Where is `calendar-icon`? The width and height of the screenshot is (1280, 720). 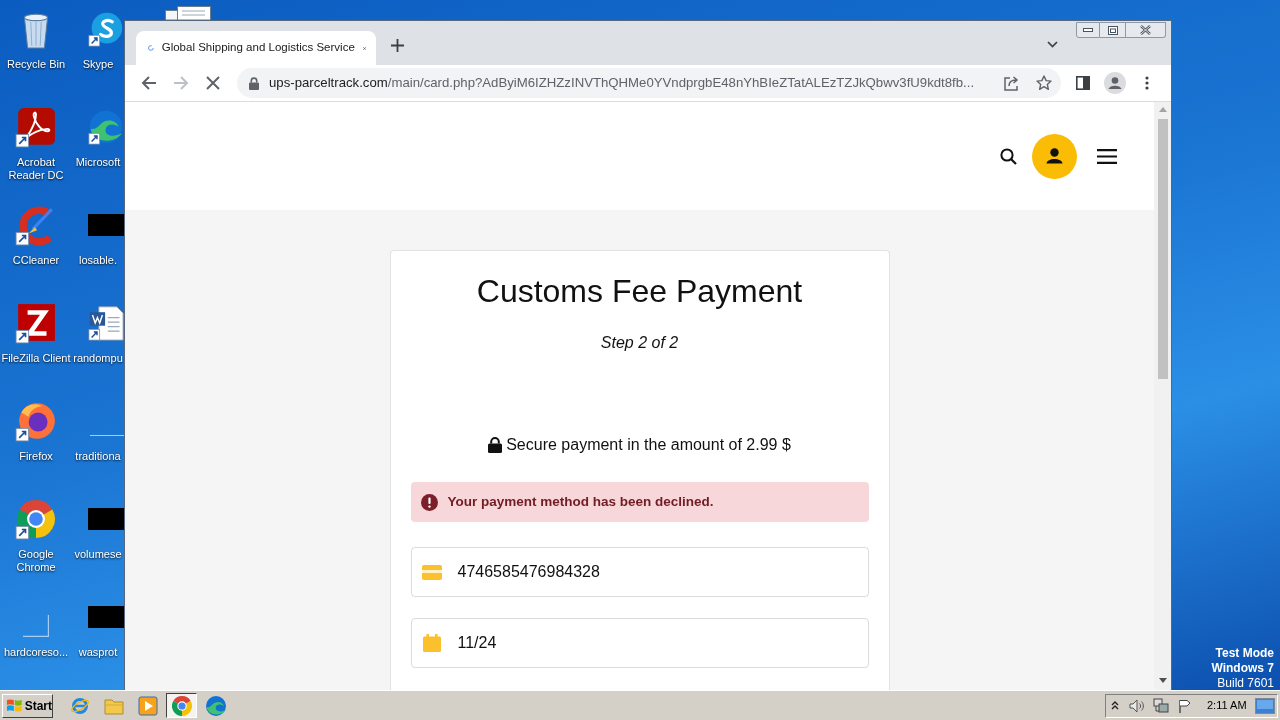
calendar-icon is located at coordinates (431, 643).